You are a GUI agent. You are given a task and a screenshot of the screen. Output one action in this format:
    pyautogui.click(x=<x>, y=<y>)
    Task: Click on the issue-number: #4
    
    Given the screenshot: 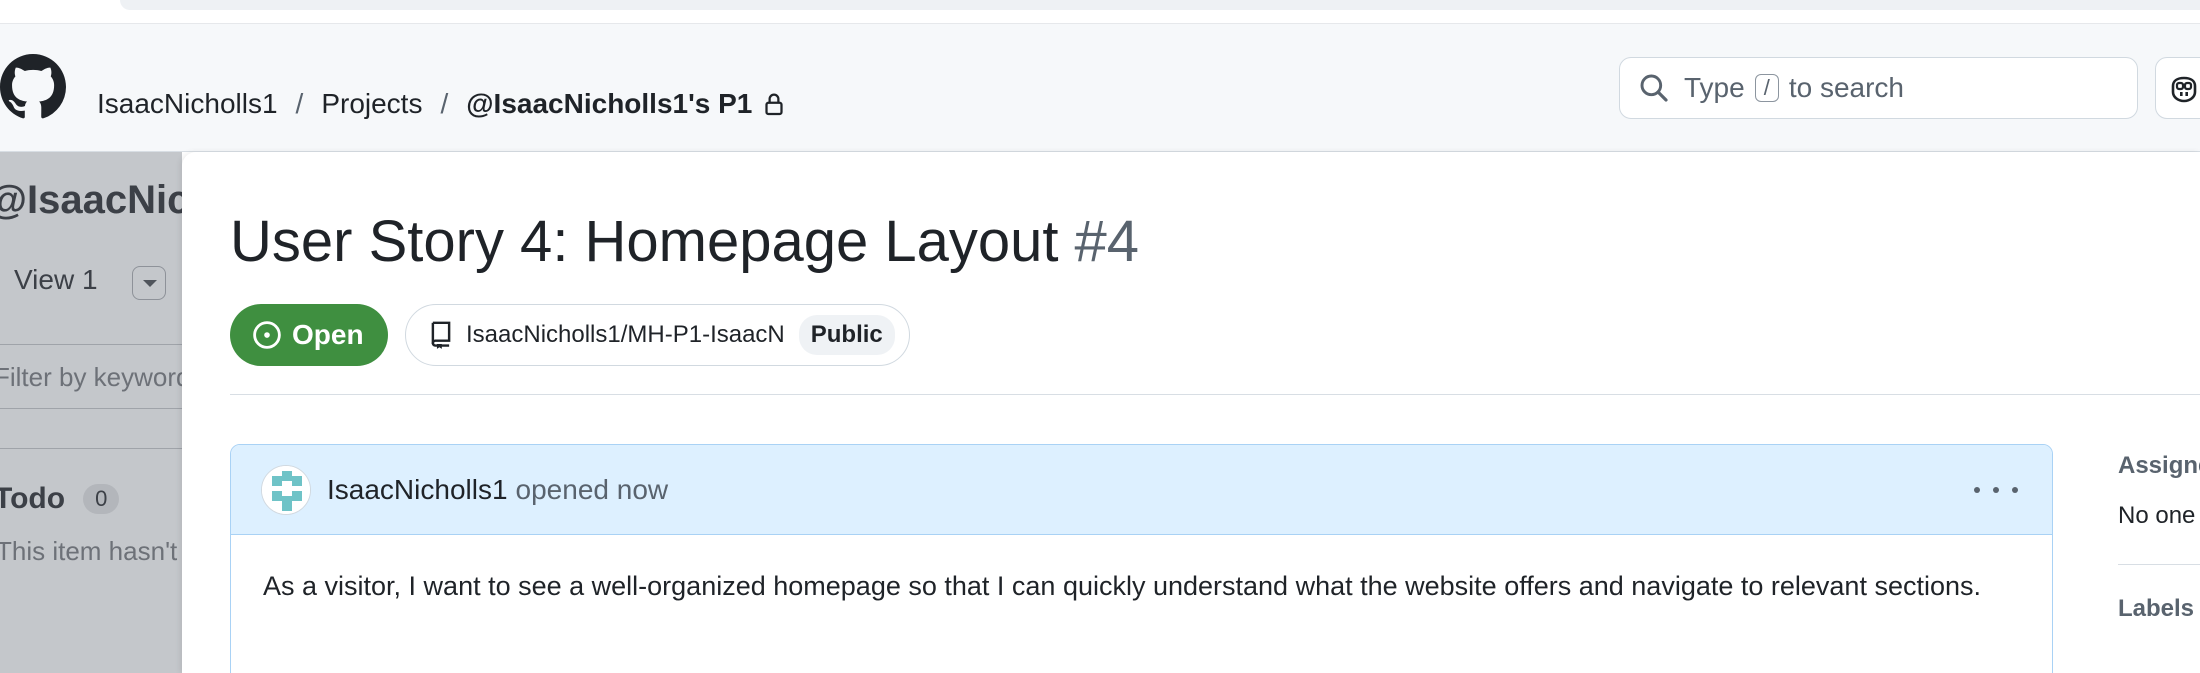 What is the action you would take?
    pyautogui.click(x=1107, y=241)
    